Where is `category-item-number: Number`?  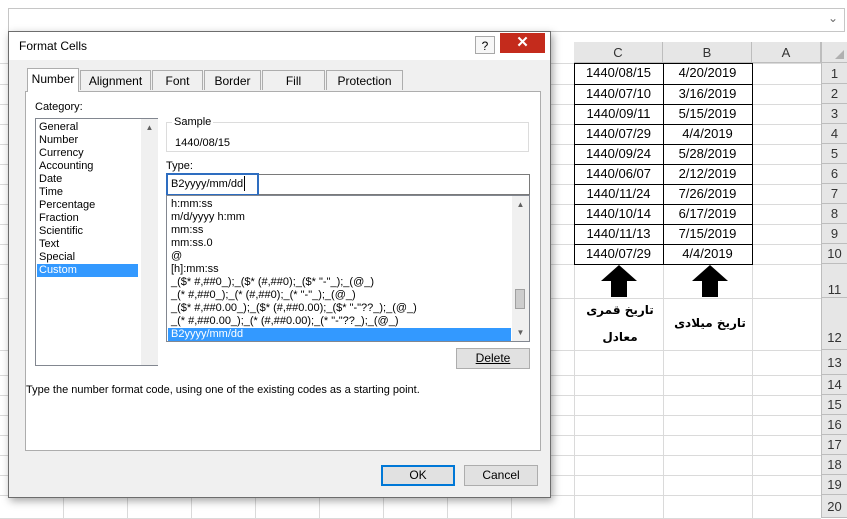 category-item-number: Number is located at coordinates (87, 140).